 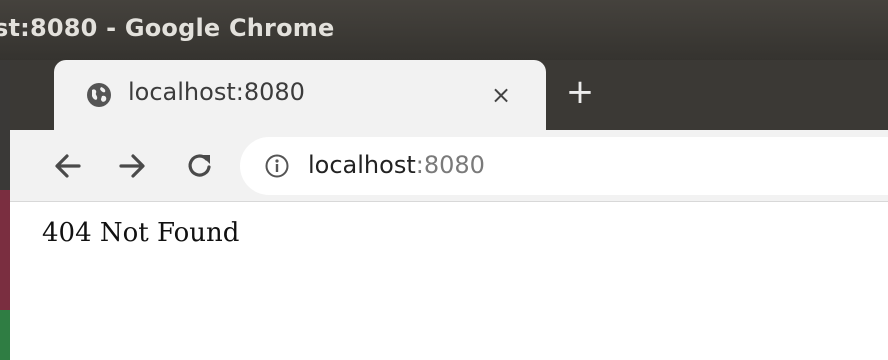 I want to click on url-port: :8080, so click(x=450, y=165).